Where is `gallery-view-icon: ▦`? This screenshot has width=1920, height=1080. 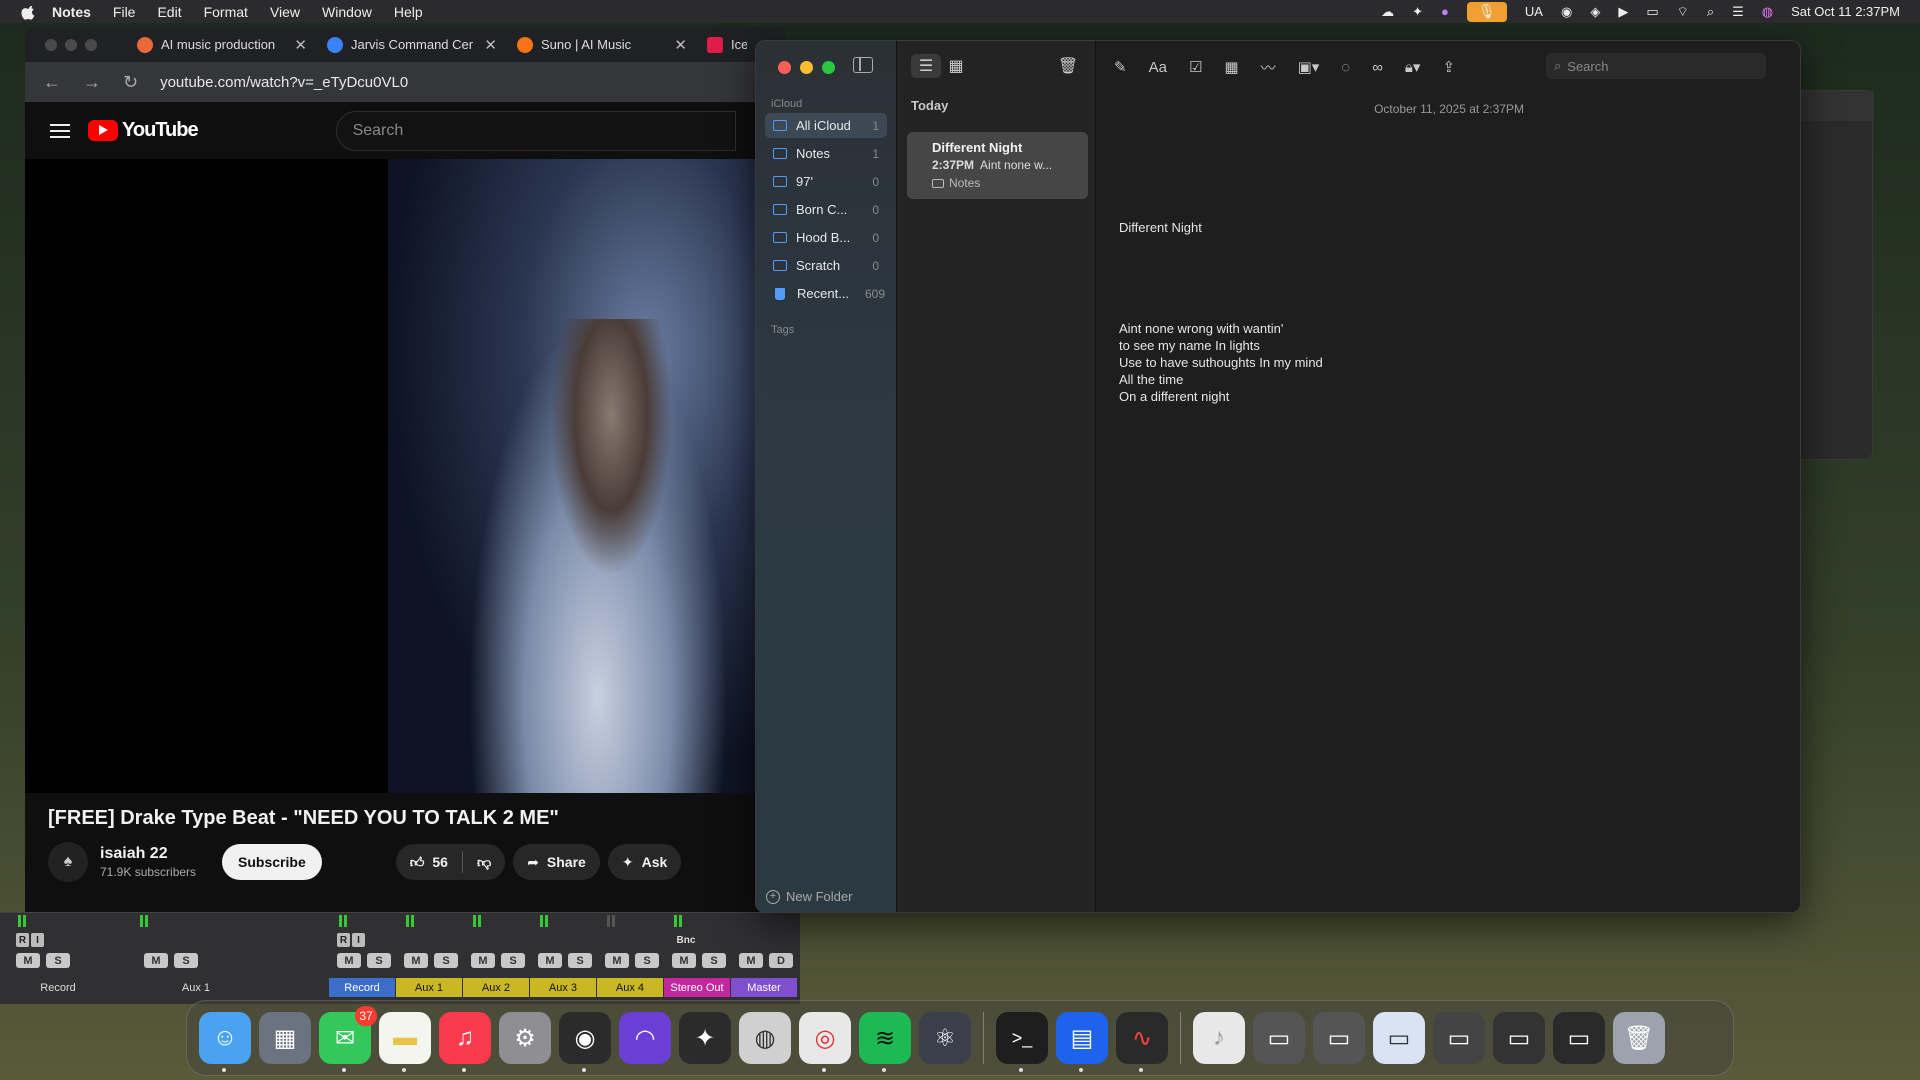
gallery-view-icon: ▦ is located at coordinates (956, 66).